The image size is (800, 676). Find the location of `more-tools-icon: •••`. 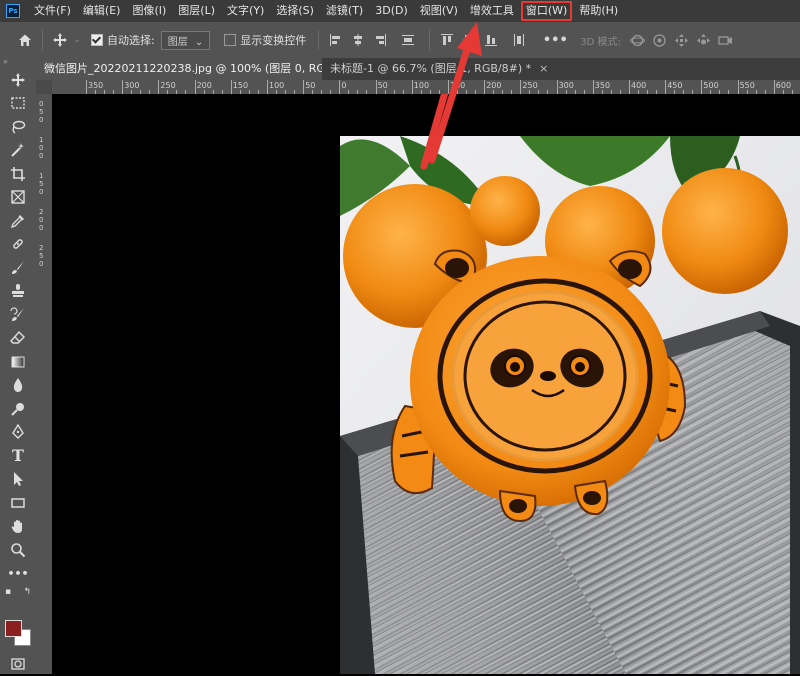

more-tools-icon: ••• is located at coordinates (18, 574).